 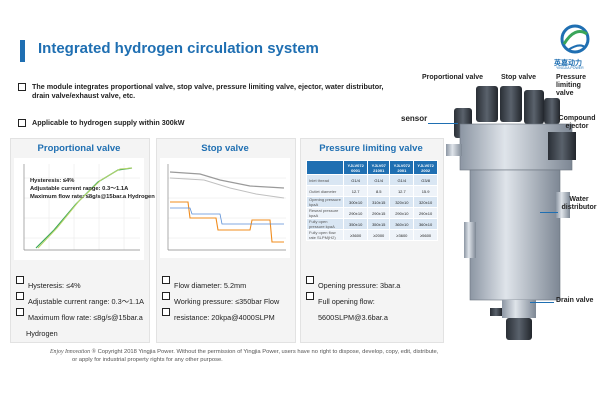 What do you see at coordinates (79, 189) in the screenshot?
I see `overlay-current-range: Adjustable current range: 0.3～1.1A` at bounding box center [79, 189].